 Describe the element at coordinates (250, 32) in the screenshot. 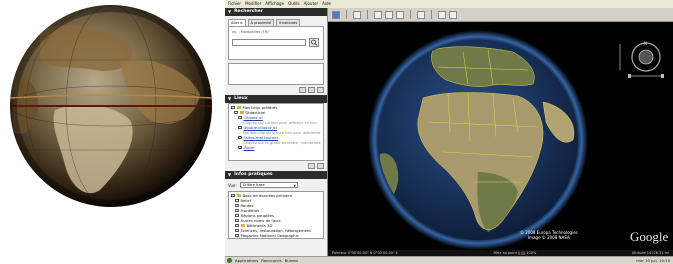

I see `search-hint: ex. : Montpellier (FR)` at that location.